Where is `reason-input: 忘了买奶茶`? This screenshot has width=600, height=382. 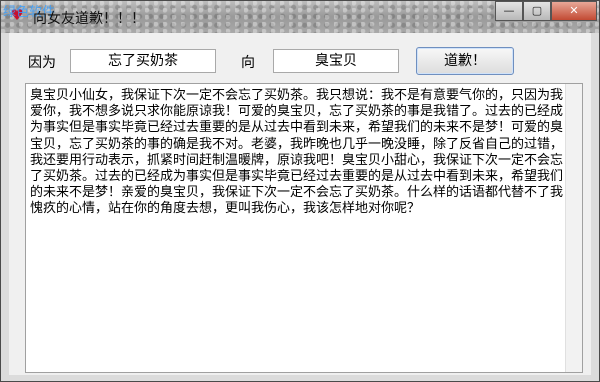 reason-input: 忘了买奶茶 is located at coordinates (143, 61).